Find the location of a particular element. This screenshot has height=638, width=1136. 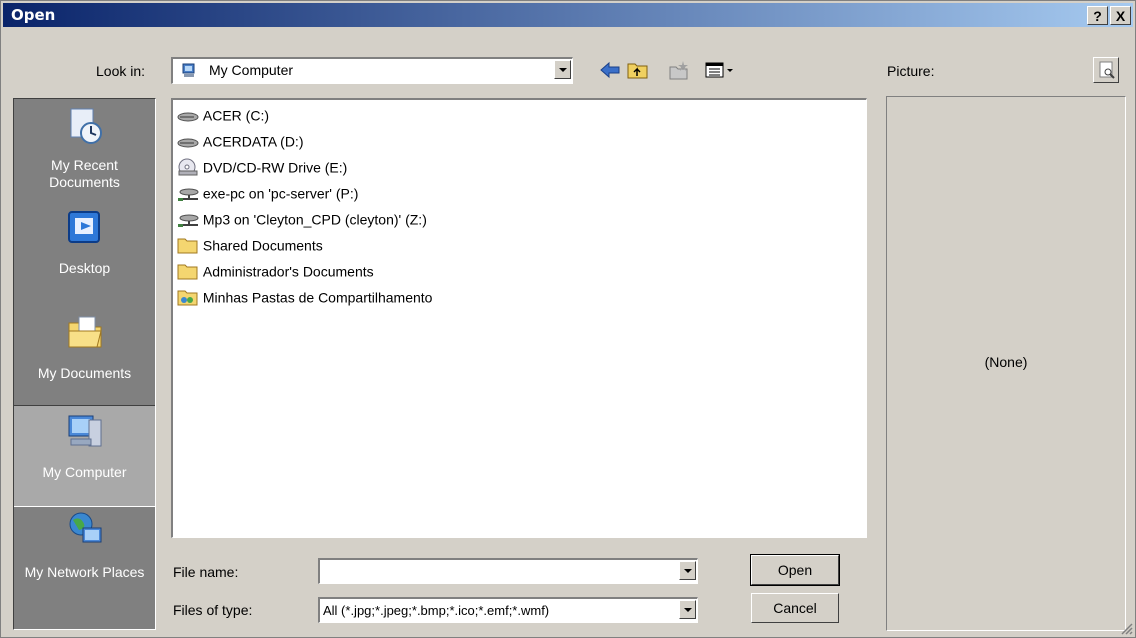

look-in-combo: My Computer is located at coordinates (372, 70).